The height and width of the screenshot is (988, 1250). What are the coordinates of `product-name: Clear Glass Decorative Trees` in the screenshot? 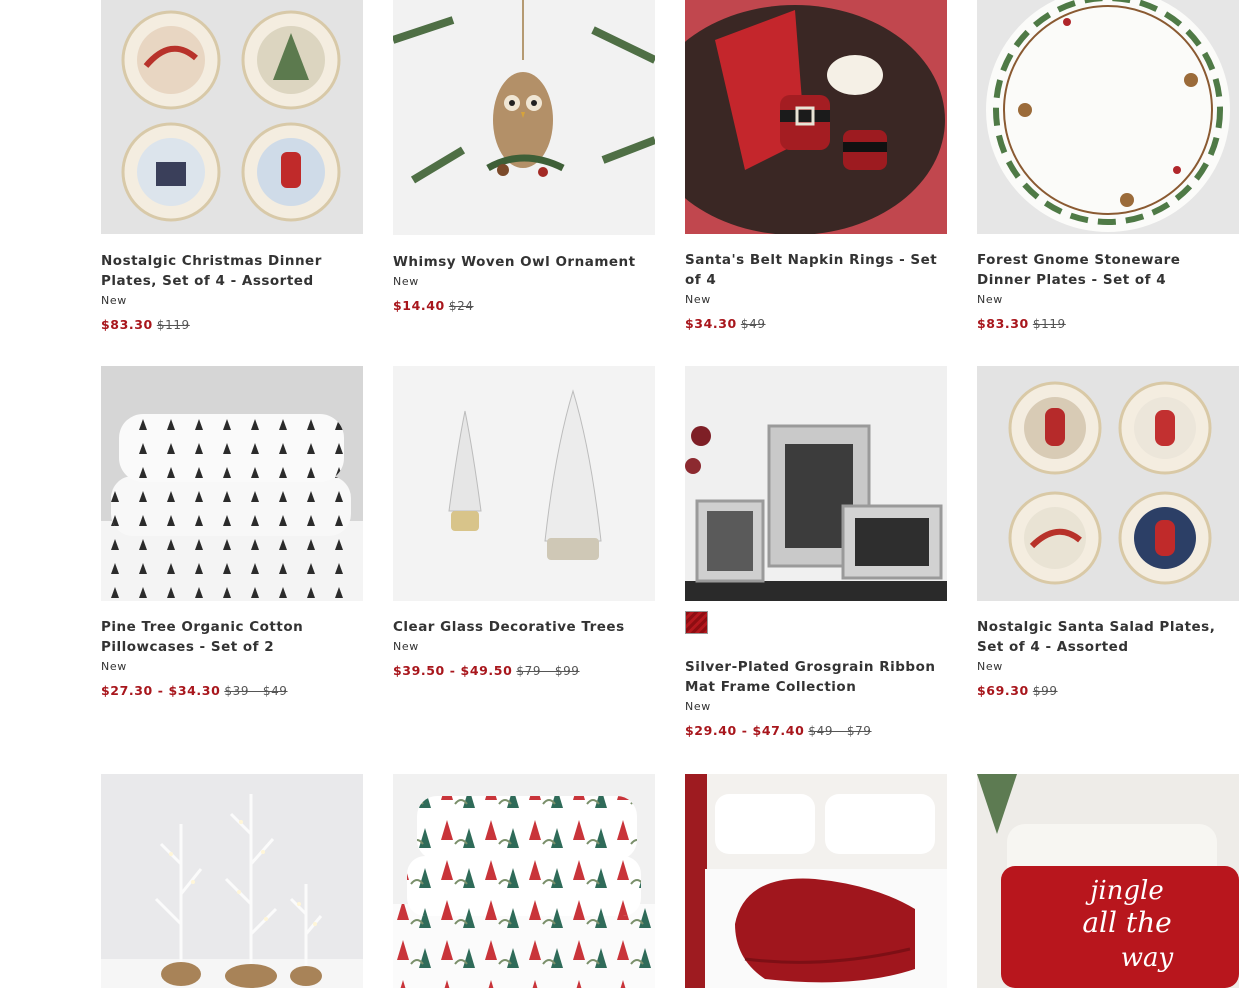 It's located at (524, 627).